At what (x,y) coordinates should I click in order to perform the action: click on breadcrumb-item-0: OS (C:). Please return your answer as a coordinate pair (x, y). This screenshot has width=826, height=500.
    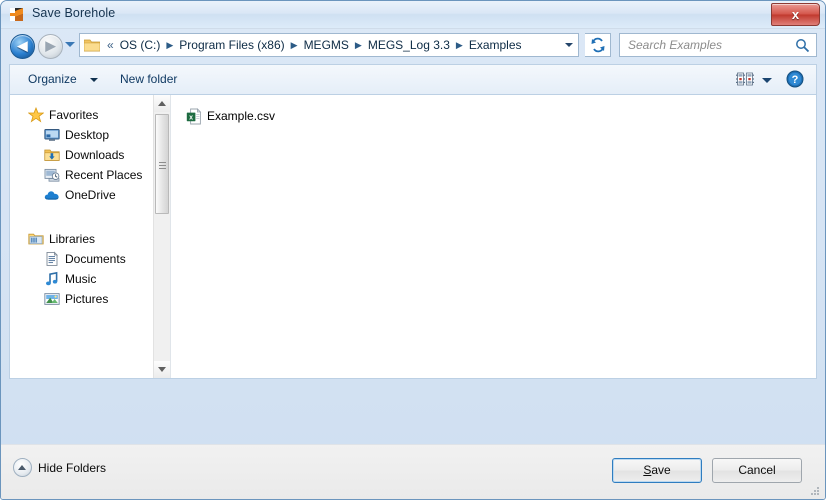
    Looking at the image, I should click on (140, 45).